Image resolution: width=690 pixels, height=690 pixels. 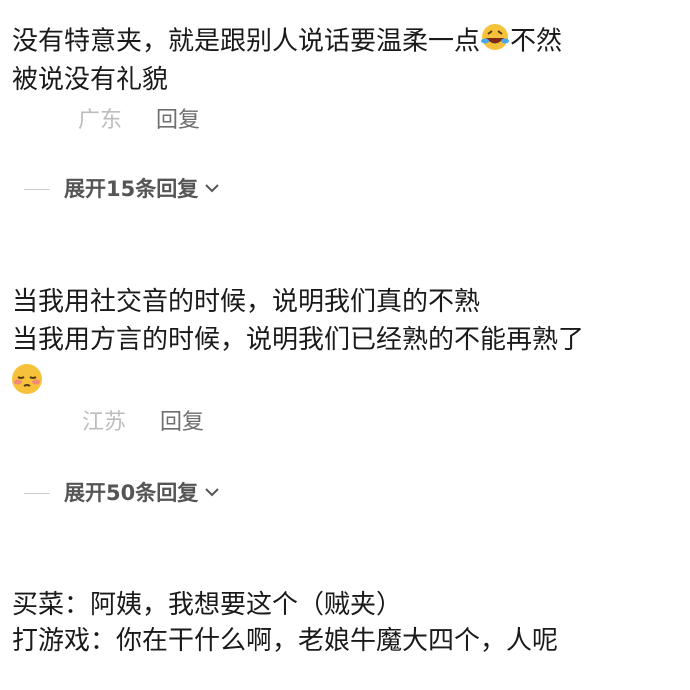 What do you see at coordinates (131, 493) in the screenshot?
I see `expand-replies-label: 展开50条回复` at bounding box center [131, 493].